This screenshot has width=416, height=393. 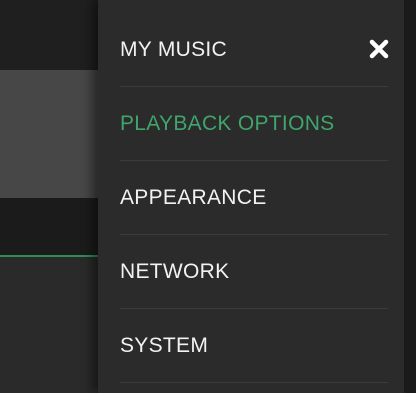 What do you see at coordinates (254, 272) in the screenshot?
I see `menu-item-network: NETWORK` at bounding box center [254, 272].